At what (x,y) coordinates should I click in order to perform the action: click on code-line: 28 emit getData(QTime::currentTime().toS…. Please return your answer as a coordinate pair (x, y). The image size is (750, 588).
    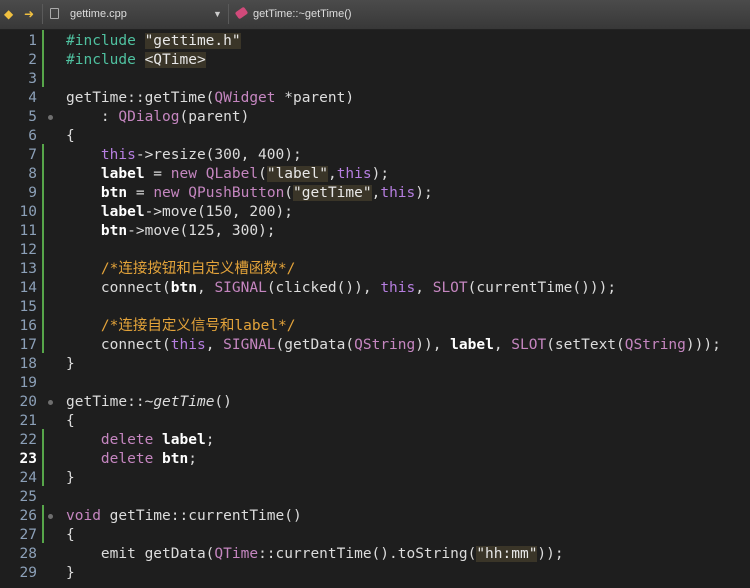
    Looking at the image, I should click on (375, 554).